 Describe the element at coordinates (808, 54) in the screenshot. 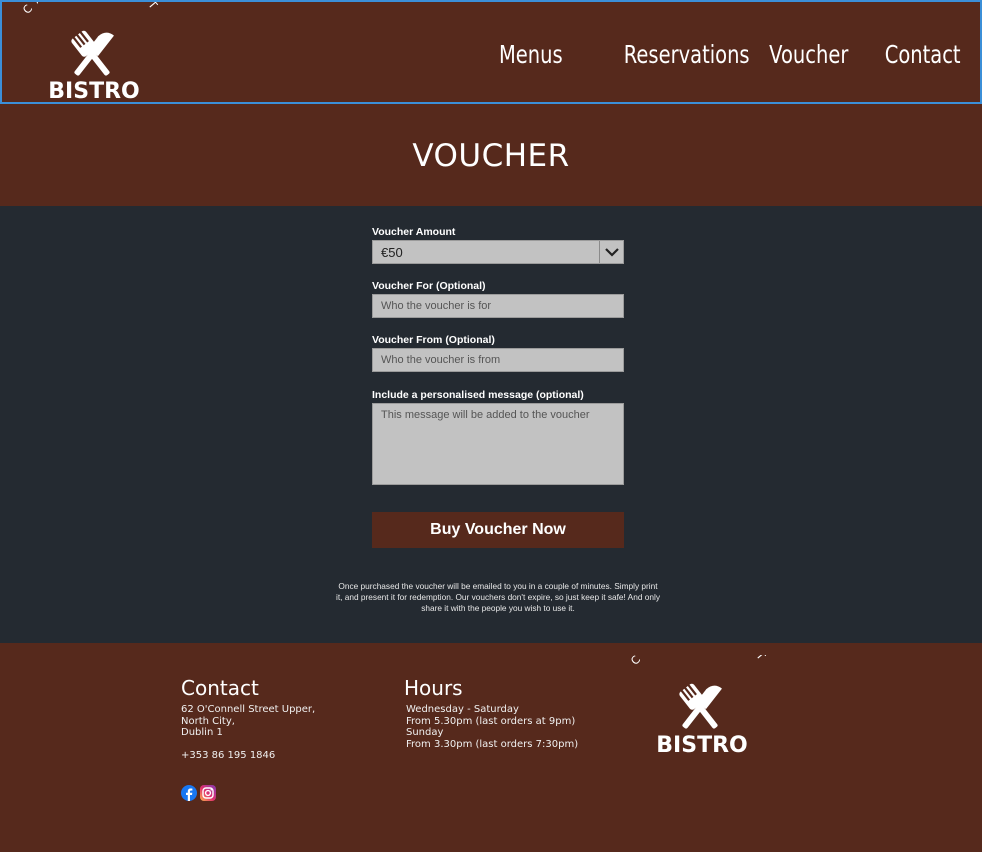

I see `nav-voucher: Voucher` at that location.